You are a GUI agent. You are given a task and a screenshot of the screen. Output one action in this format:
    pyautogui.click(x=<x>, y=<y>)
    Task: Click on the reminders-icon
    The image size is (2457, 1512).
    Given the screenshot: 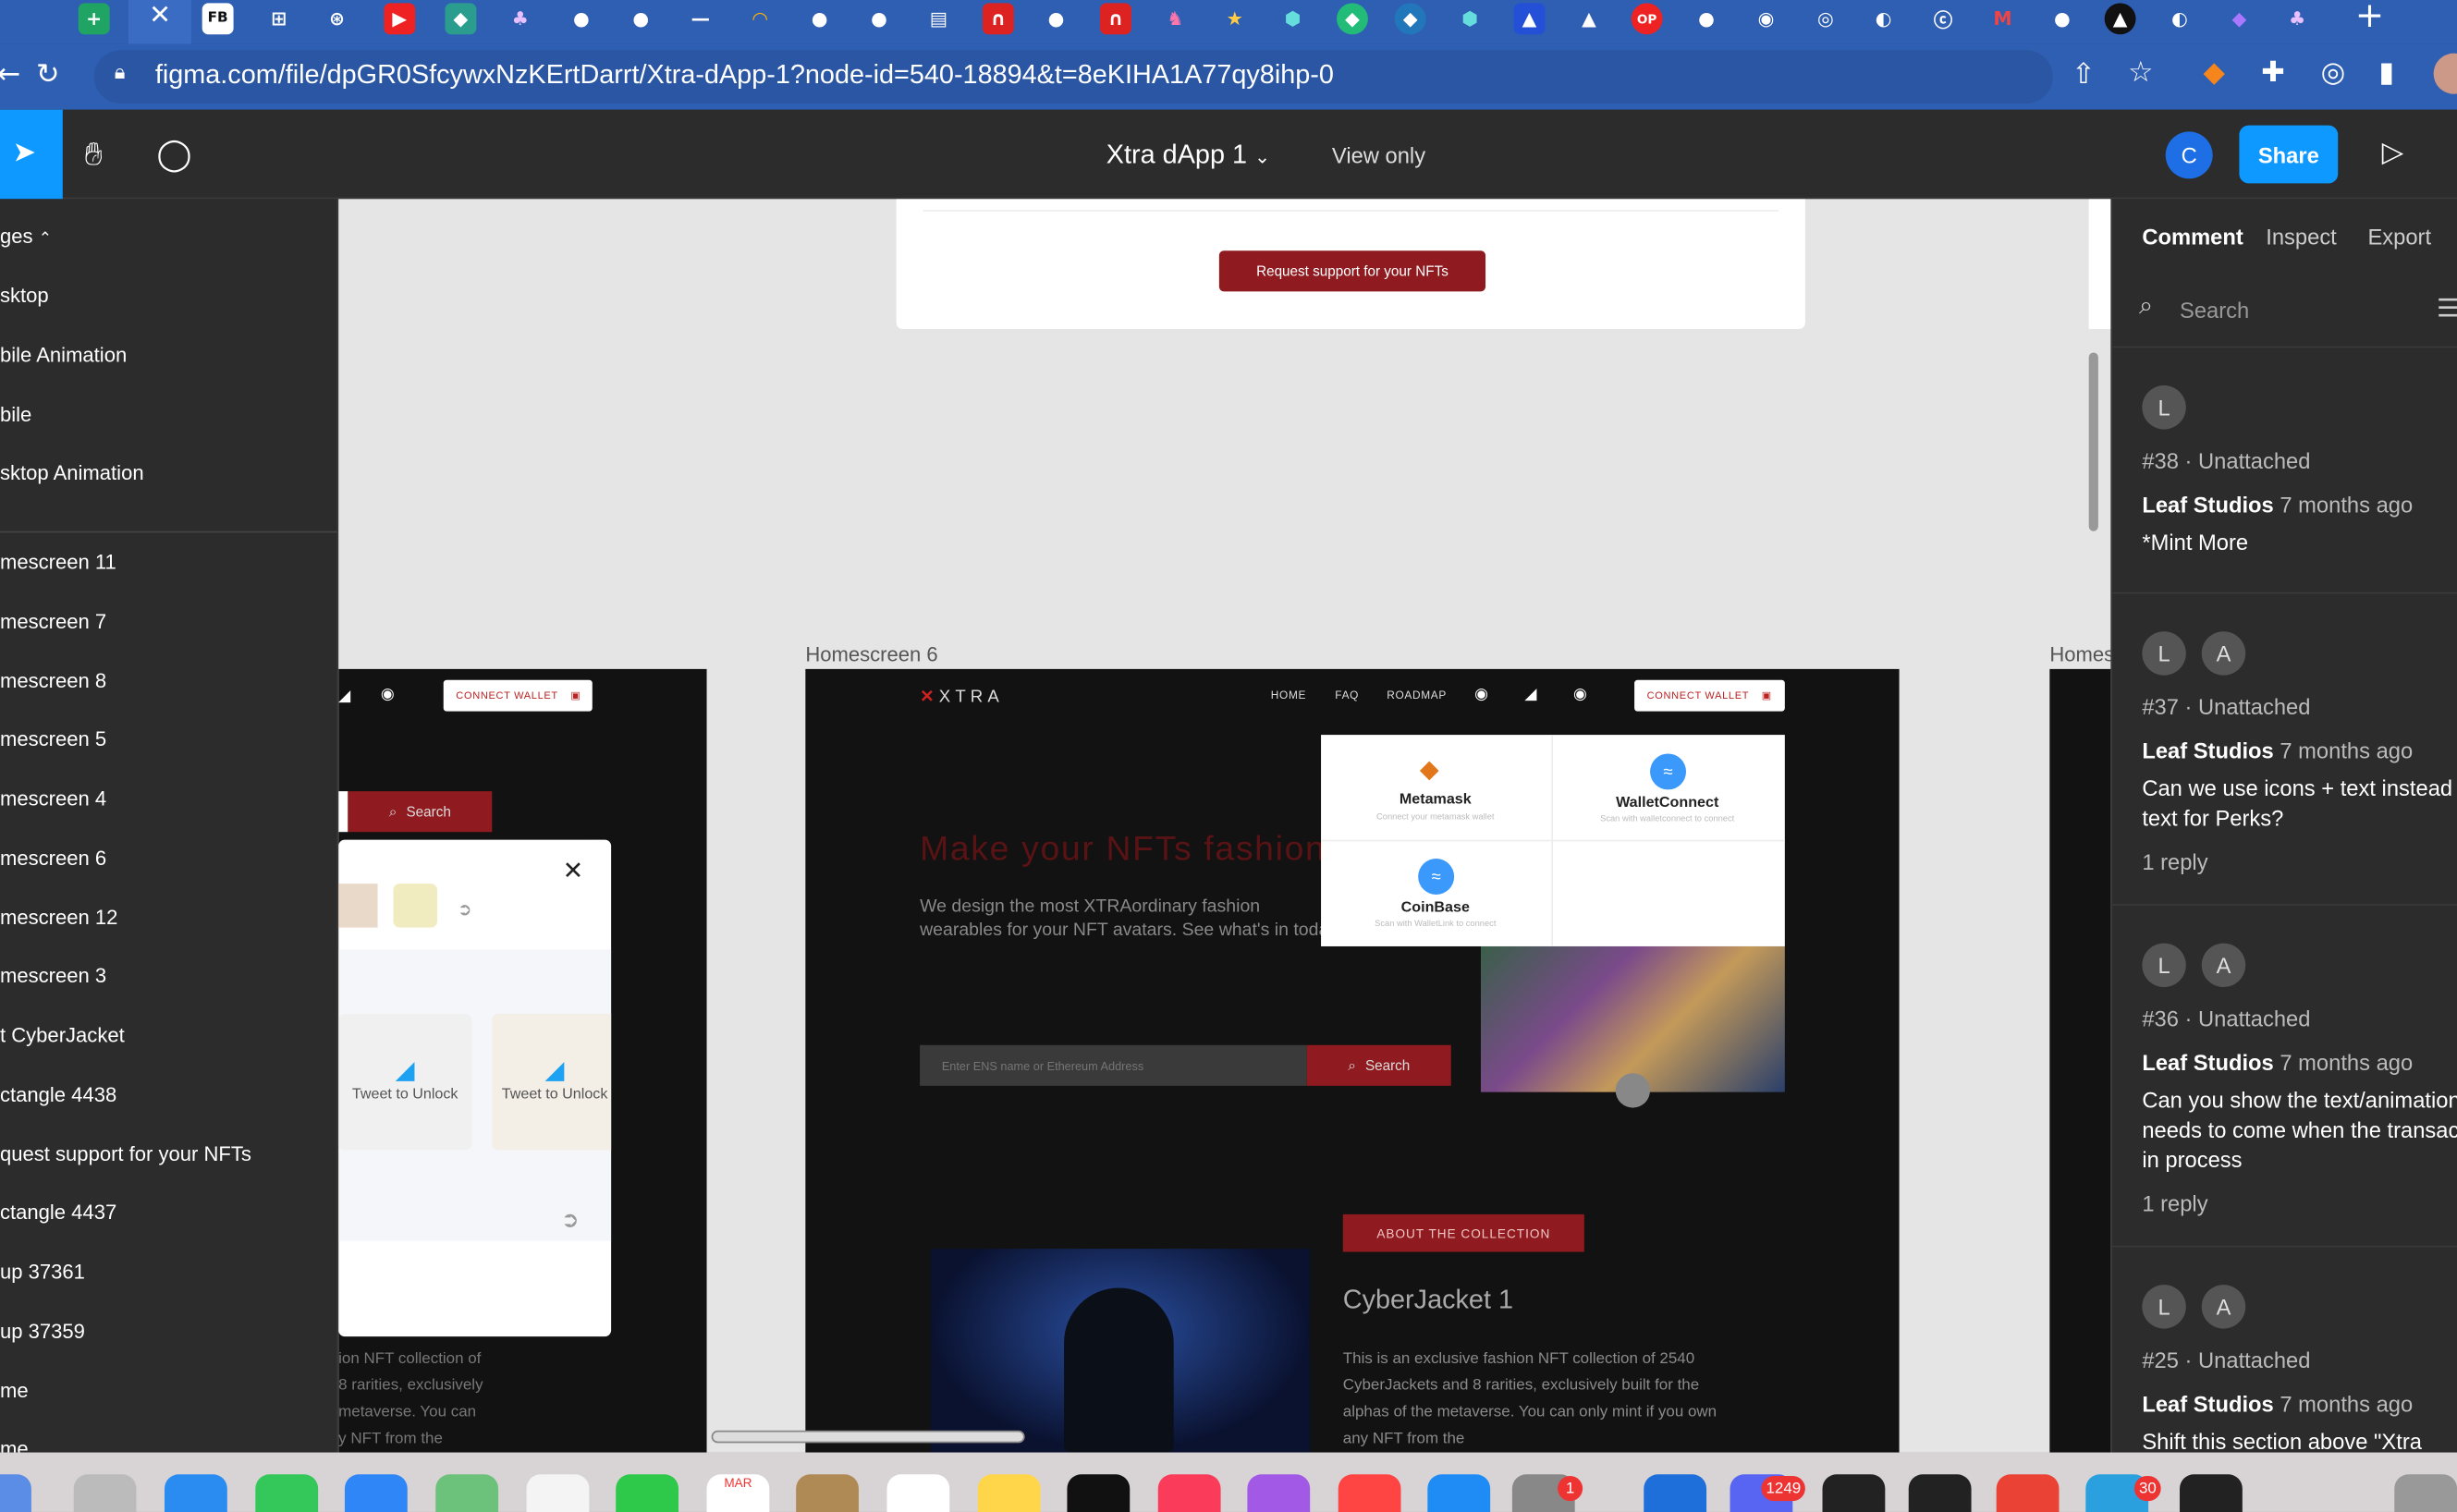 What is the action you would take?
    pyautogui.click(x=918, y=1493)
    